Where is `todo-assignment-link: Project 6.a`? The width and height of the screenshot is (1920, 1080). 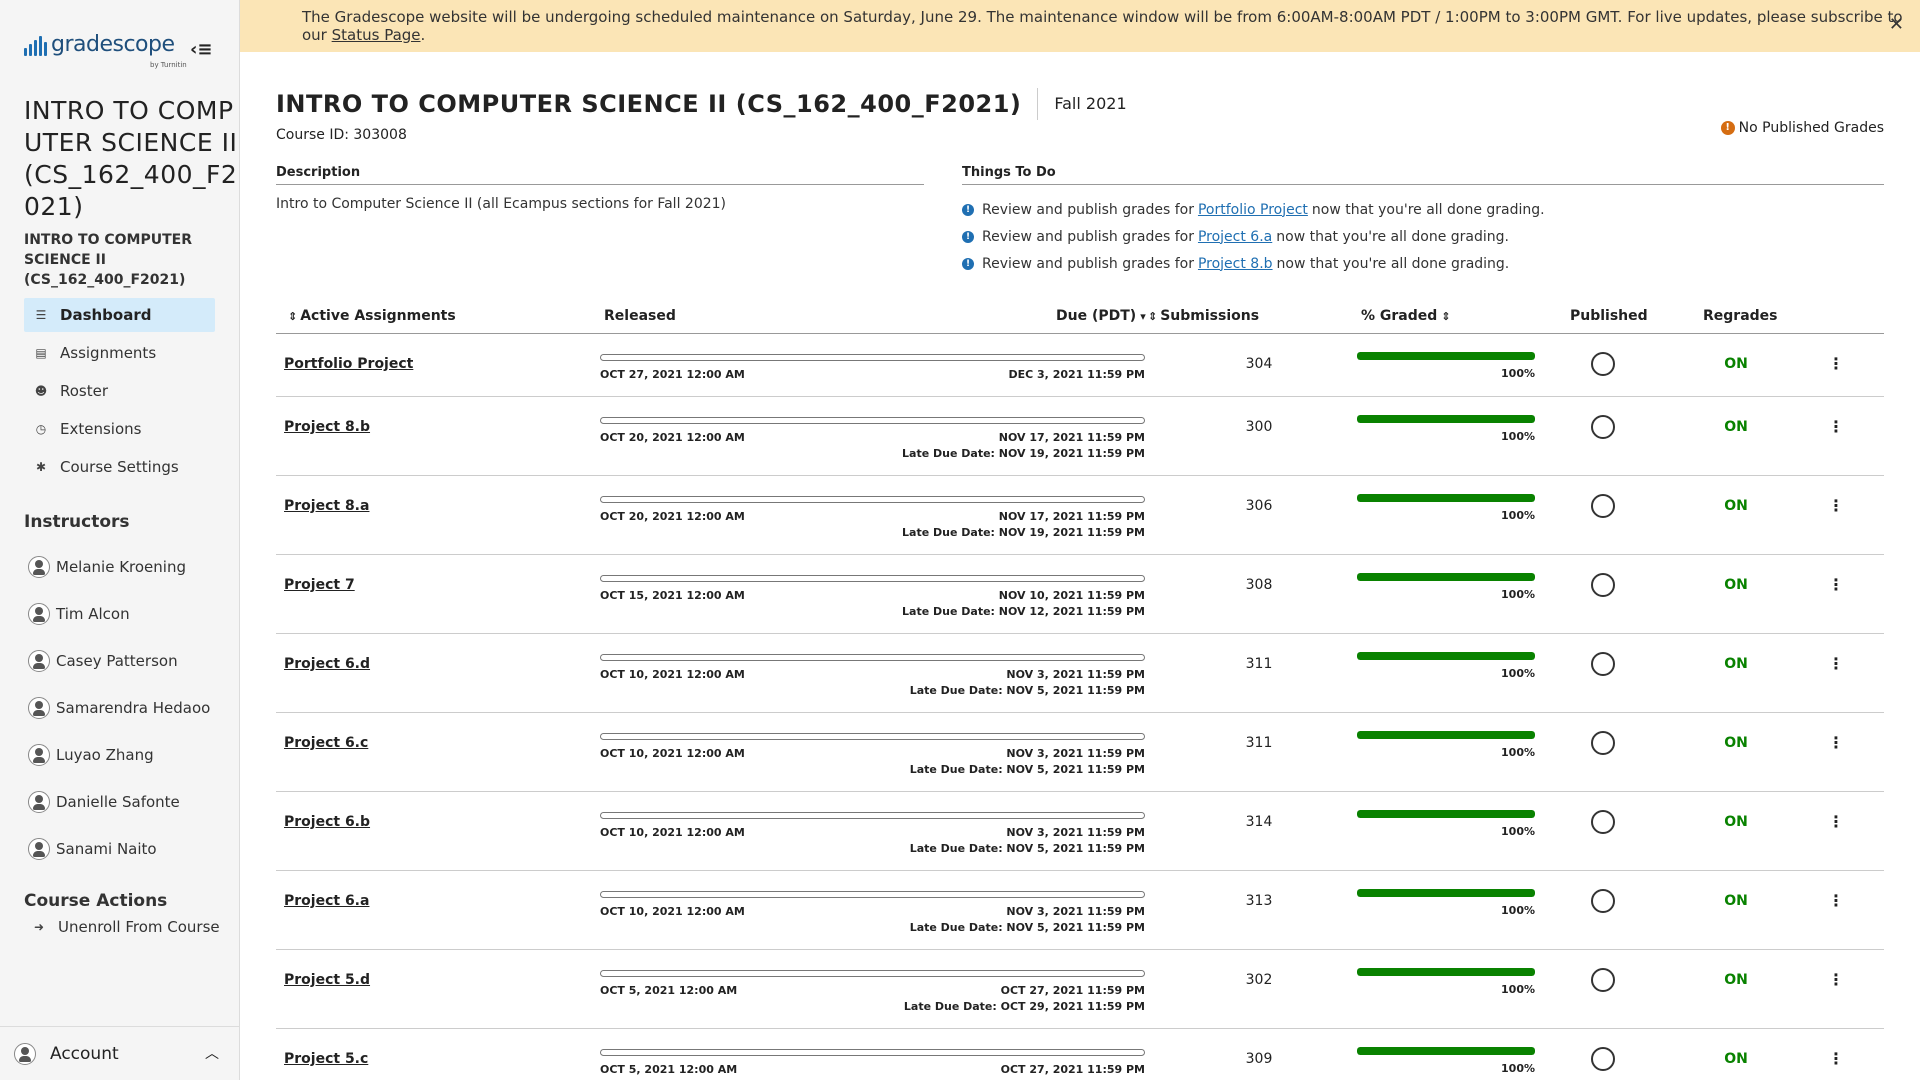 todo-assignment-link: Project 6.a is located at coordinates (1235, 237).